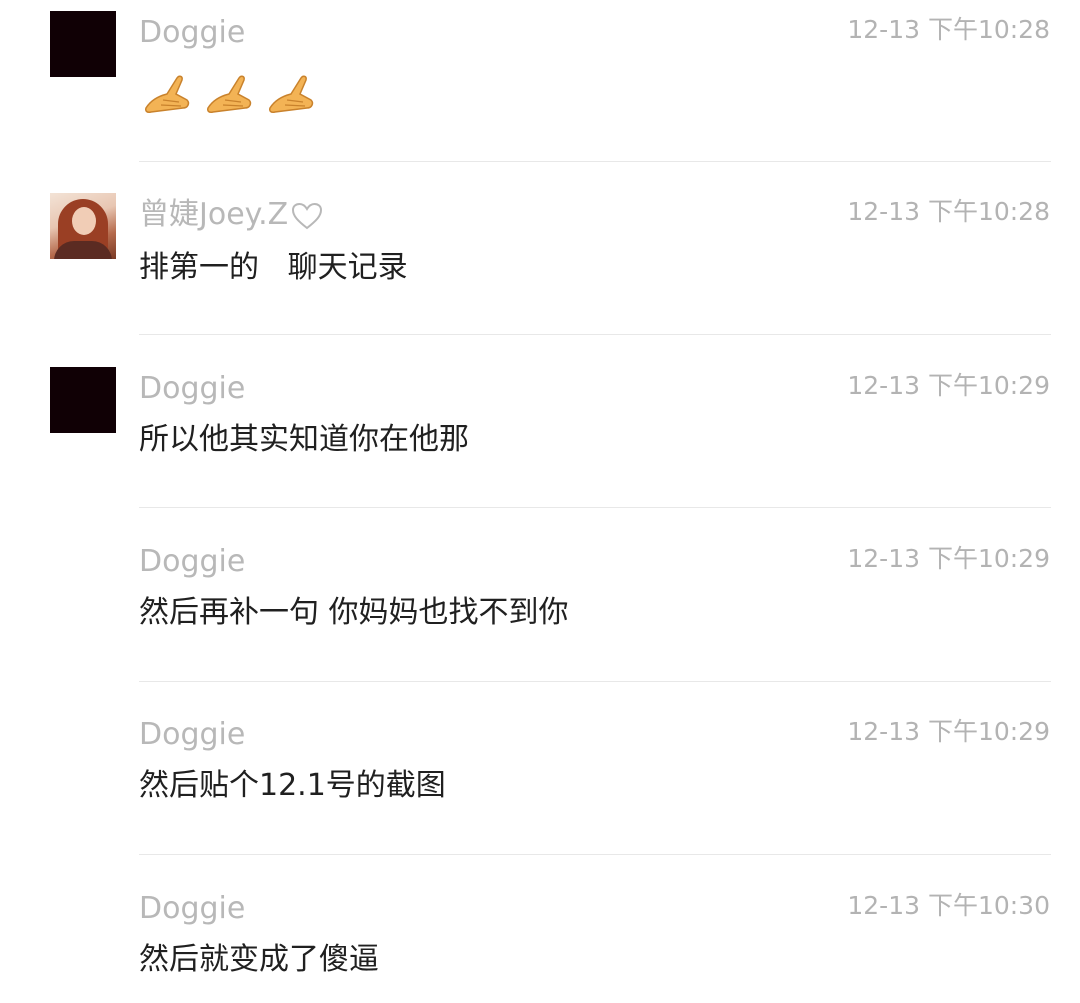 The width and height of the screenshot is (1080, 1003). Describe the element at coordinates (354, 612) in the screenshot. I see `message-text: 然后再补一句 你妈妈也找不到你` at that location.